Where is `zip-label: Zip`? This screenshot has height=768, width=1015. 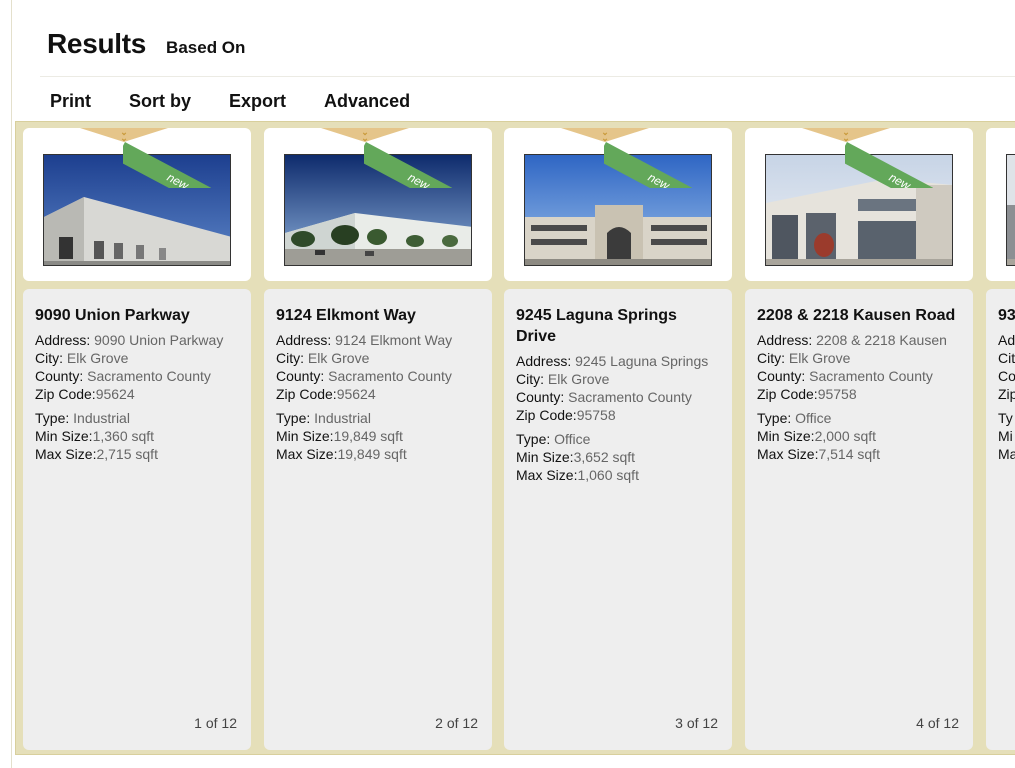
zip-label: Zip is located at coordinates (1006, 394).